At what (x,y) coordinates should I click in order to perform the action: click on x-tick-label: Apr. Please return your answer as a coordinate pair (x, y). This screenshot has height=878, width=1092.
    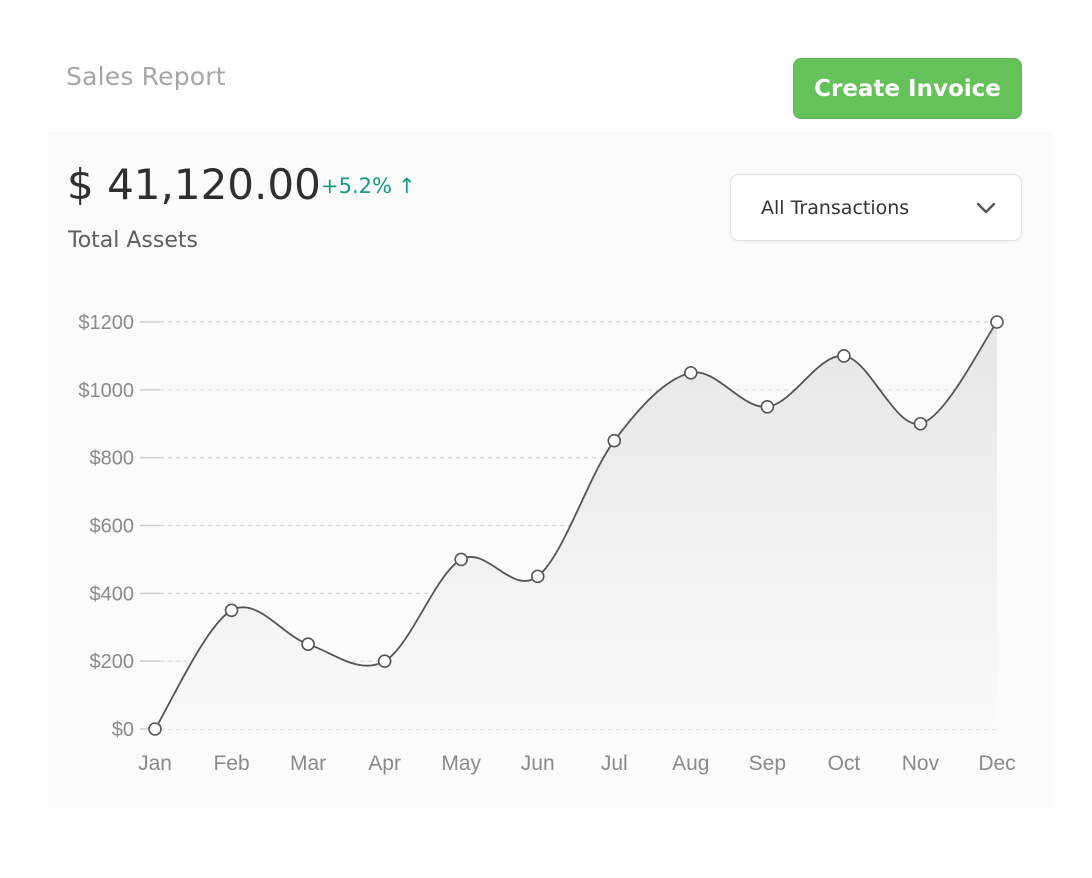
    Looking at the image, I should click on (384, 763).